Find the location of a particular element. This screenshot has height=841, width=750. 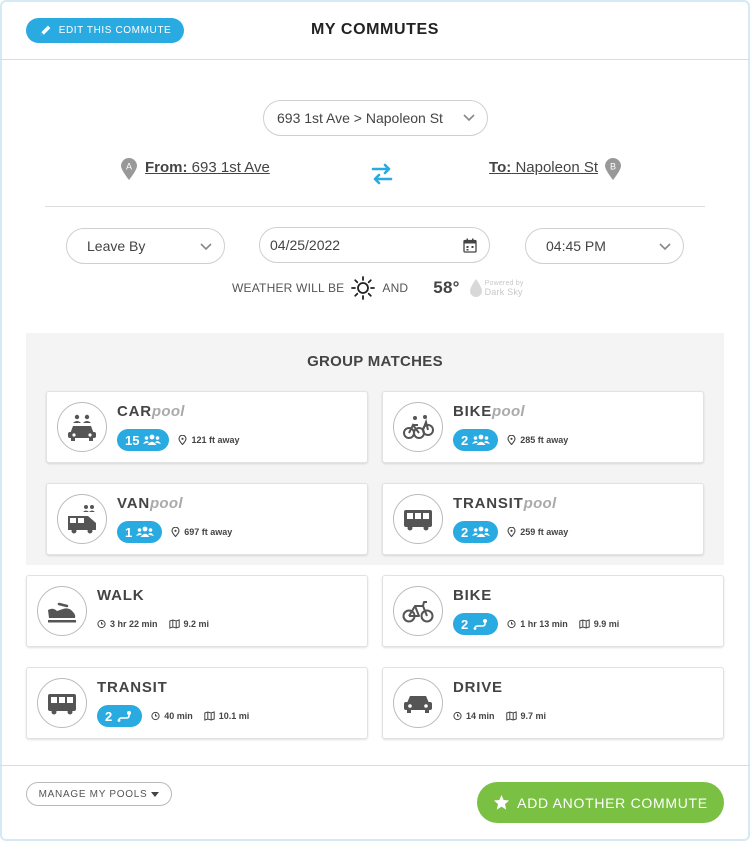

distance-text: 121 ft away is located at coordinates (215, 440).